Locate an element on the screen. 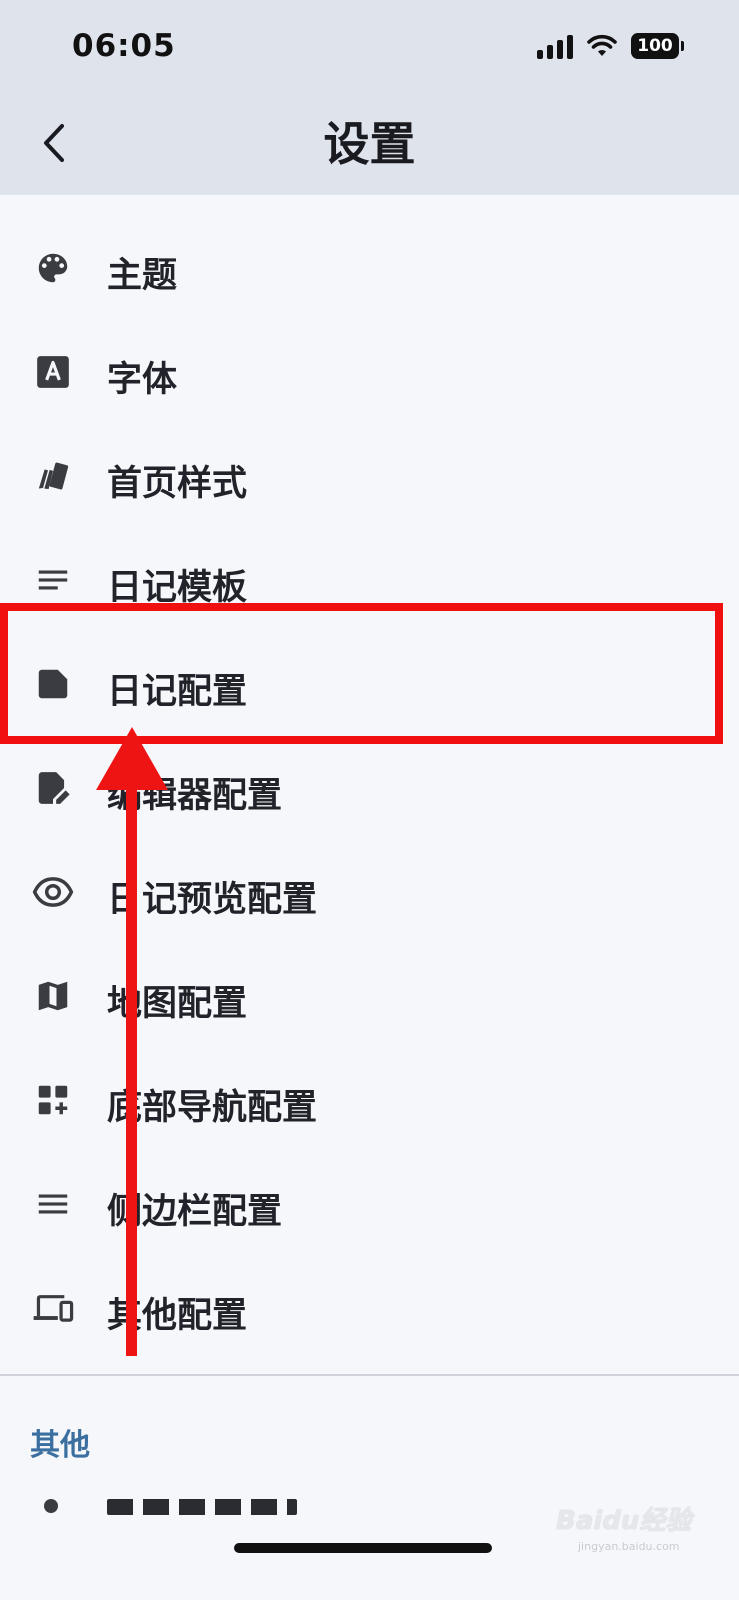 The width and height of the screenshot is (739, 1600). menu-item-label: 首页样式 is located at coordinates (177, 484).